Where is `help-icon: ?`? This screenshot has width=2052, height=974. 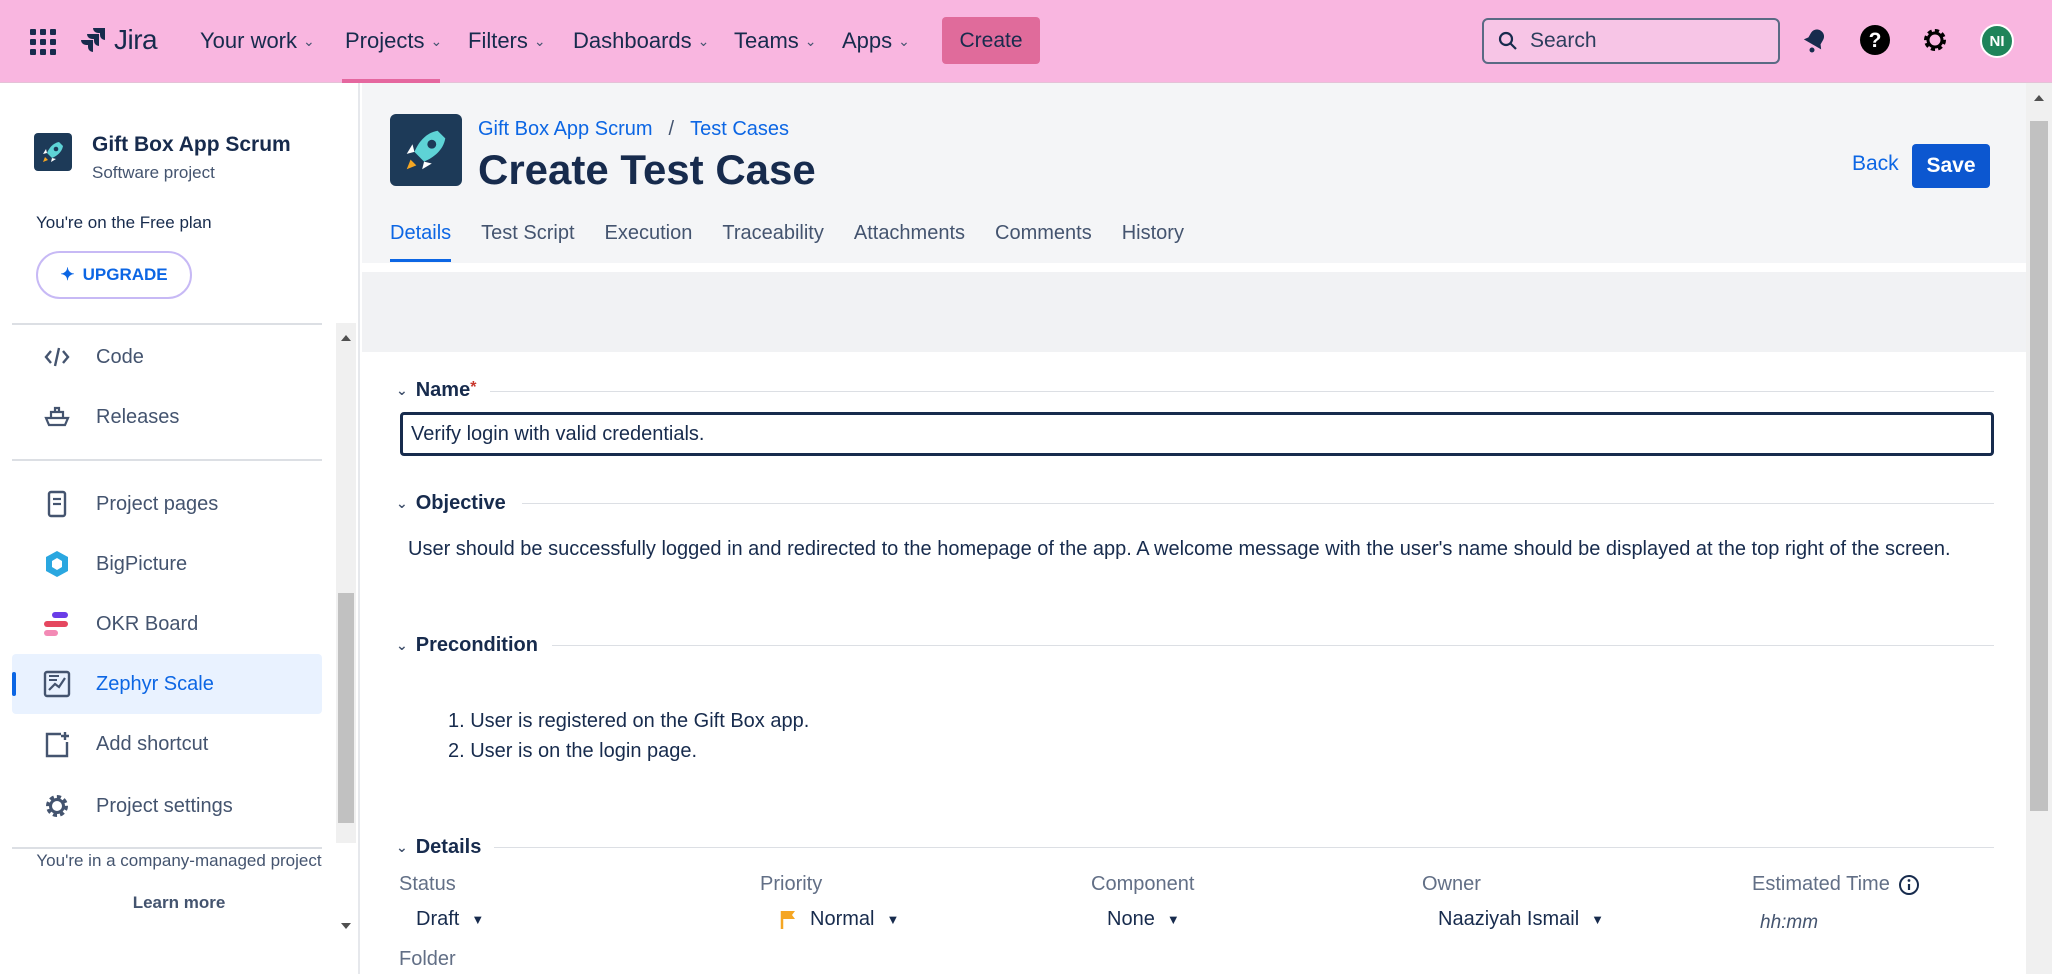 help-icon: ? is located at coordinates (1875, 40).